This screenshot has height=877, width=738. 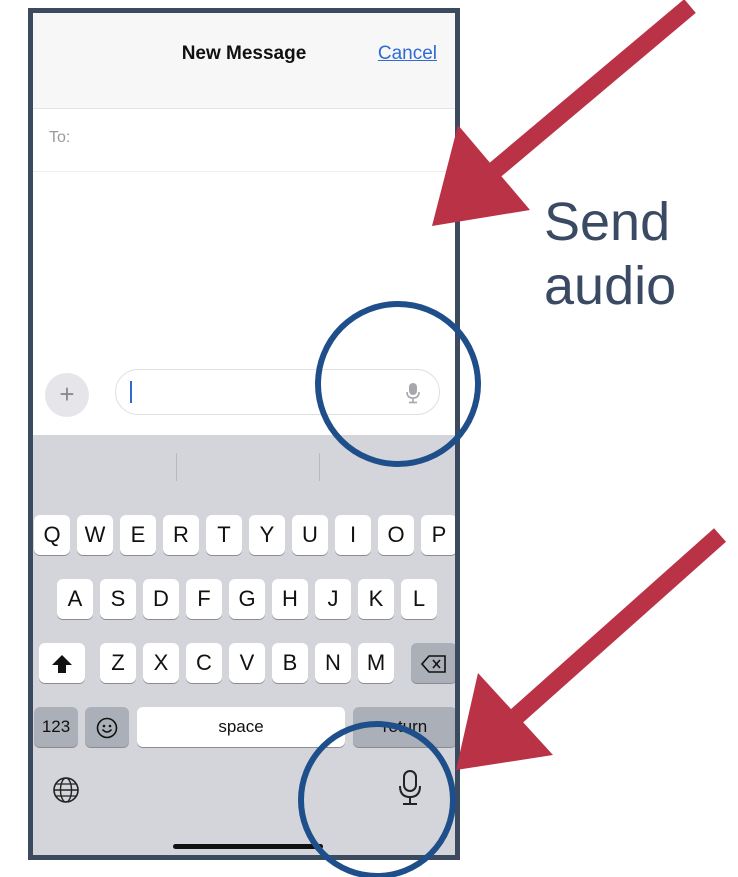 I want to click on space-key: space, so click(x=241, y=727).